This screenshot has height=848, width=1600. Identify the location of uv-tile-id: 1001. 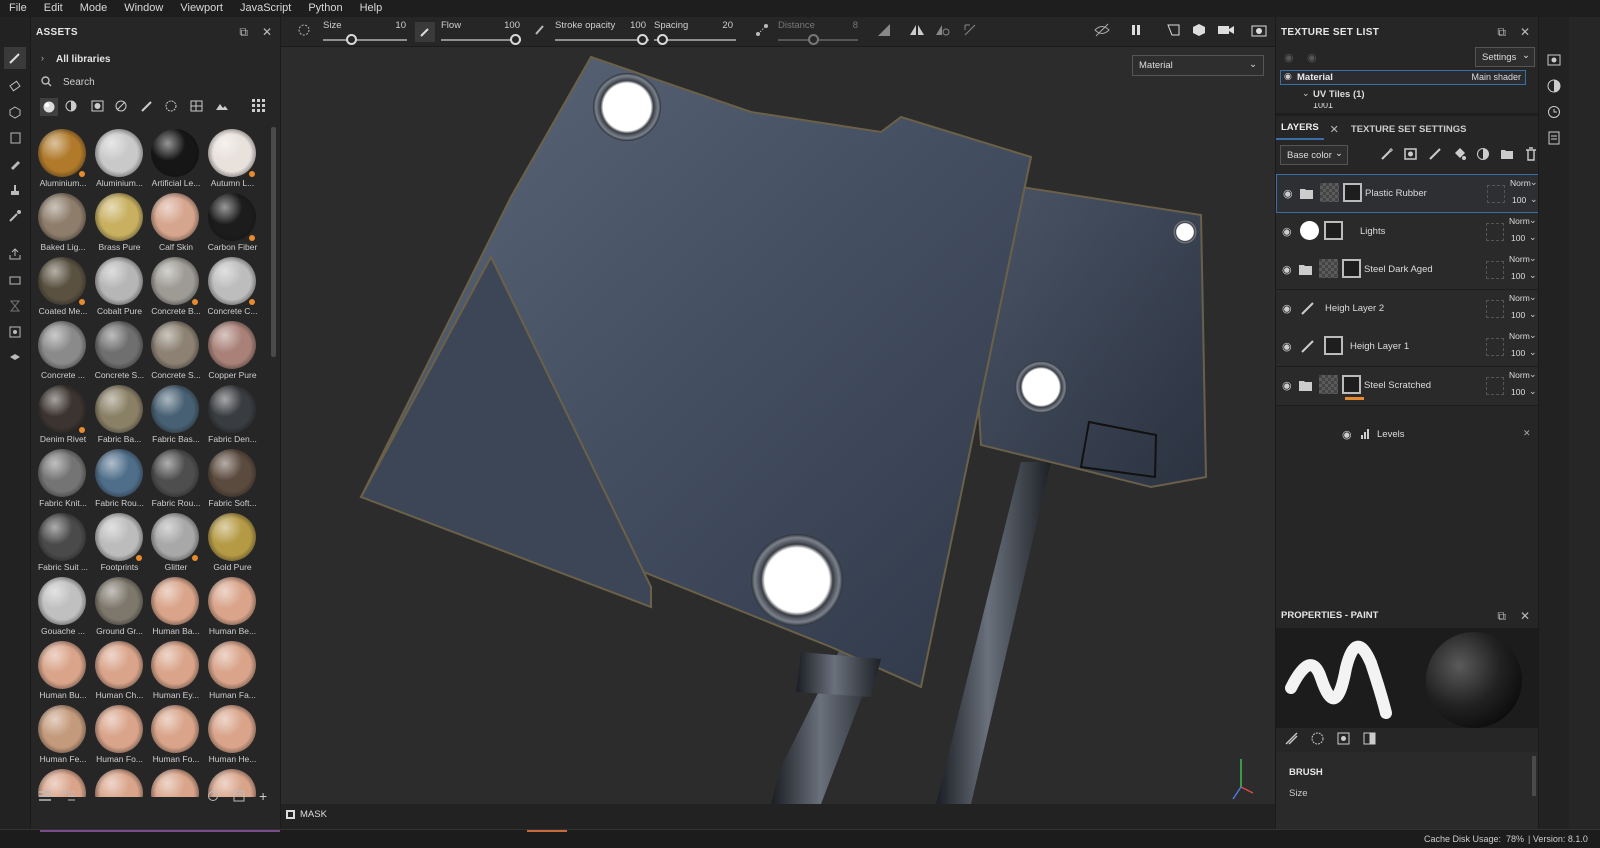
(1323, 106).